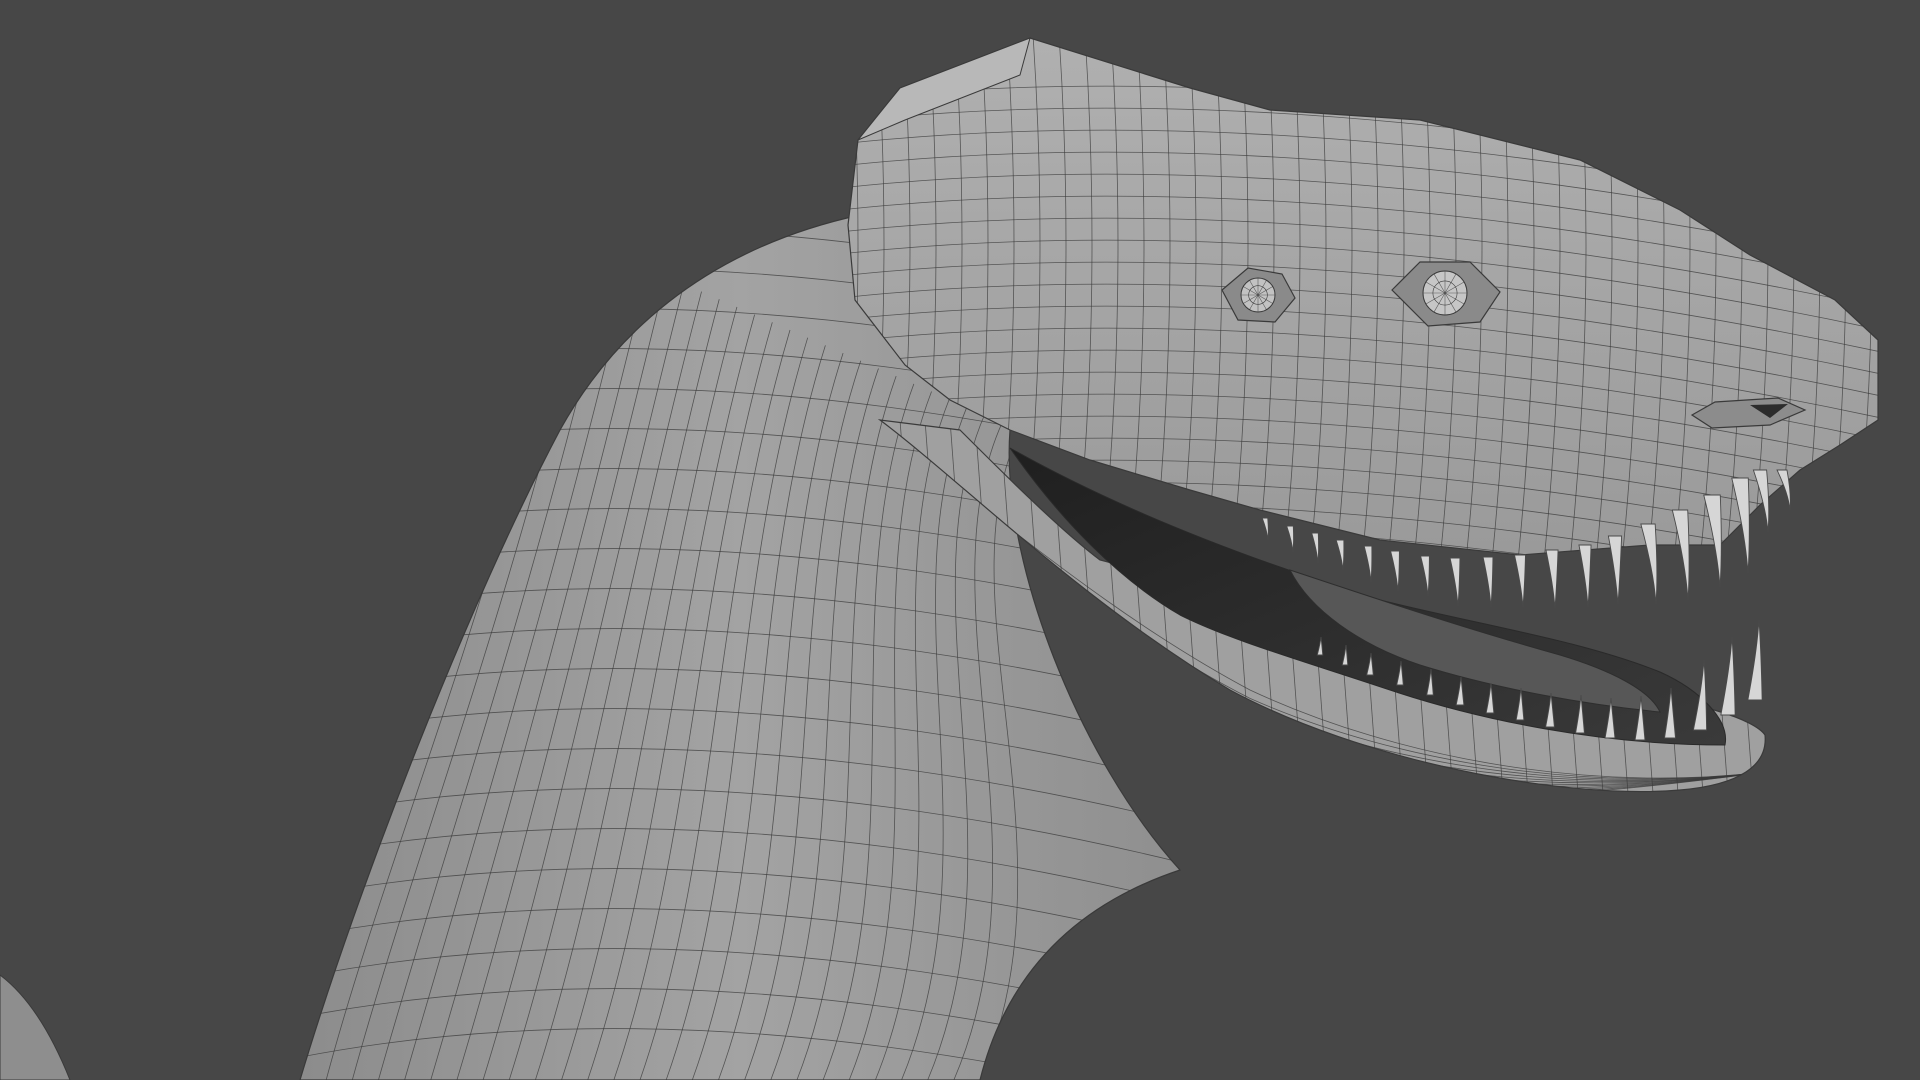 Image resolution: width=1920 pixels, height=1080 pixels. What do you see at coordinates (35, 1027) in the screenshot?
I see `body-fragment` at bounding box center [35, 1027].